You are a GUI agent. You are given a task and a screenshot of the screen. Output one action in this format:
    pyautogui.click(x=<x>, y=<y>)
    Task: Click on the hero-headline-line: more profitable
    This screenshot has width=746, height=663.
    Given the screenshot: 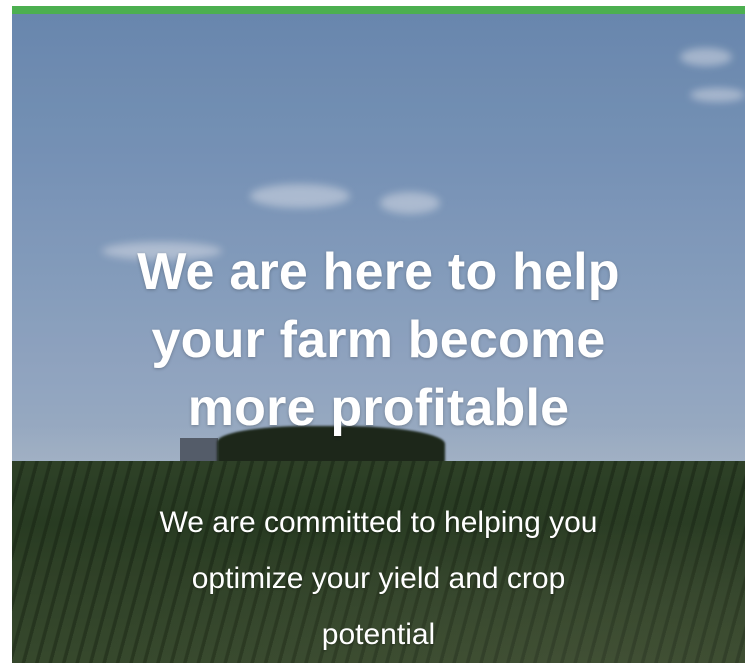 What is the action you would take?
    pyautogui.click(x=378, y=408)
    